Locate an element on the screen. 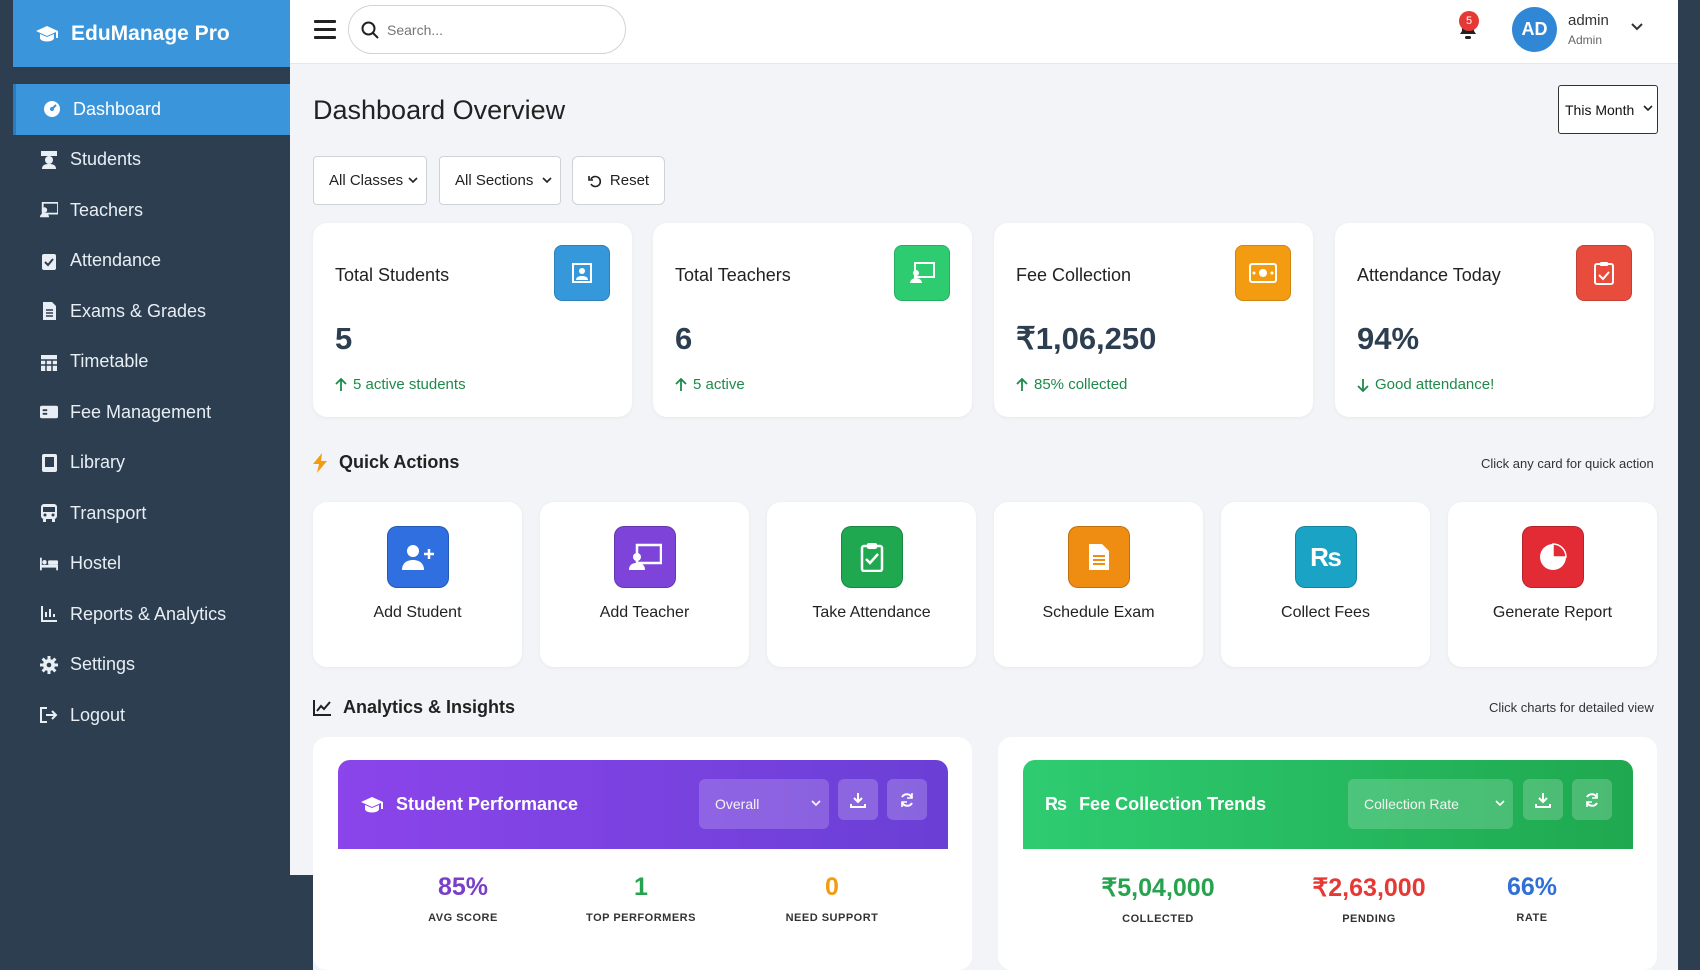 The image size is (1700, 970). sidebar-item-students: Students is located at coordinates (145, 160).